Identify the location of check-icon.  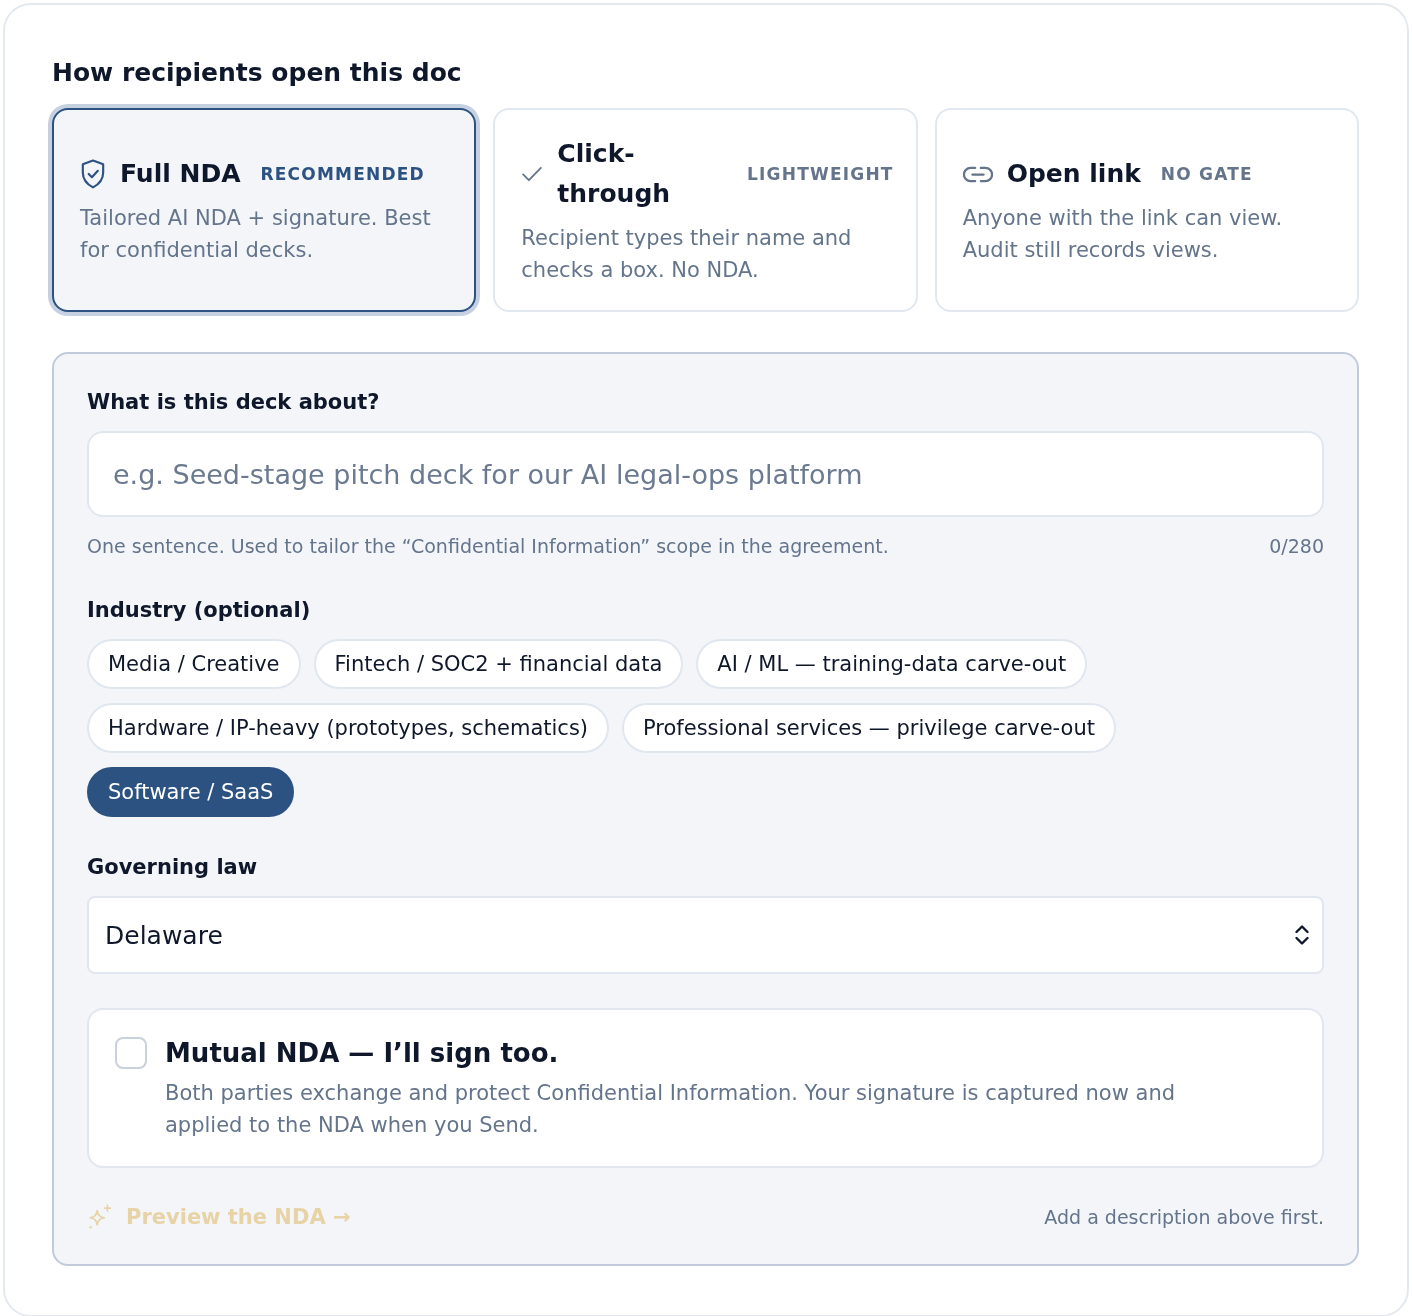
(532, 174).